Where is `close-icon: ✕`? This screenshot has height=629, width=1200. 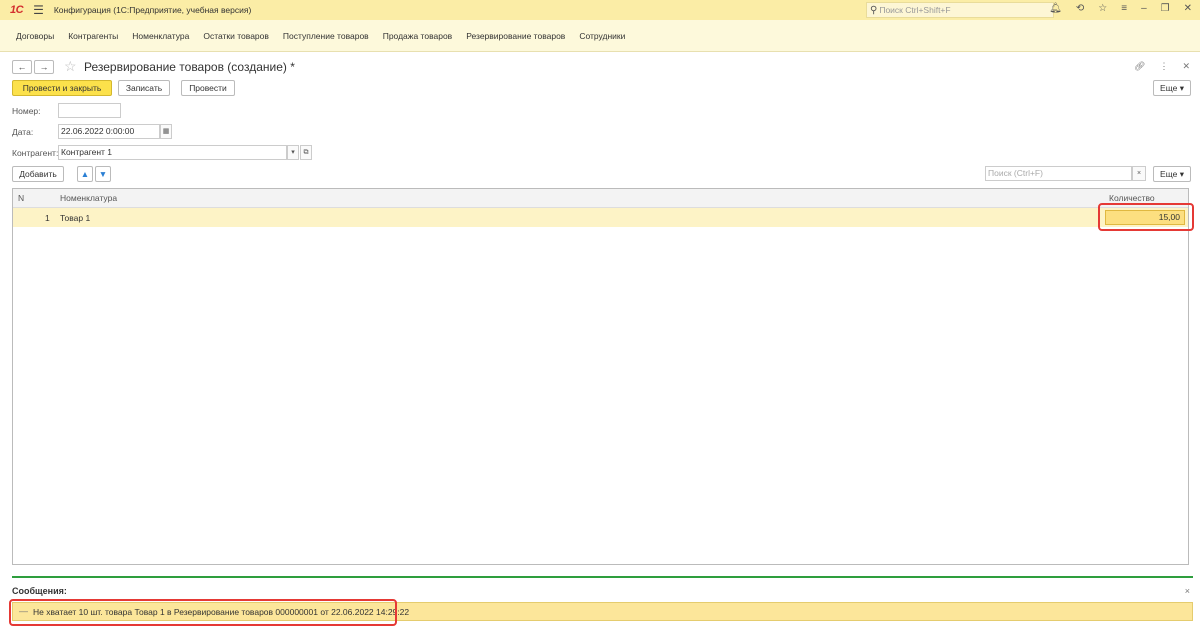
close-icon: ✕ is located at coordinates (1188, 8).